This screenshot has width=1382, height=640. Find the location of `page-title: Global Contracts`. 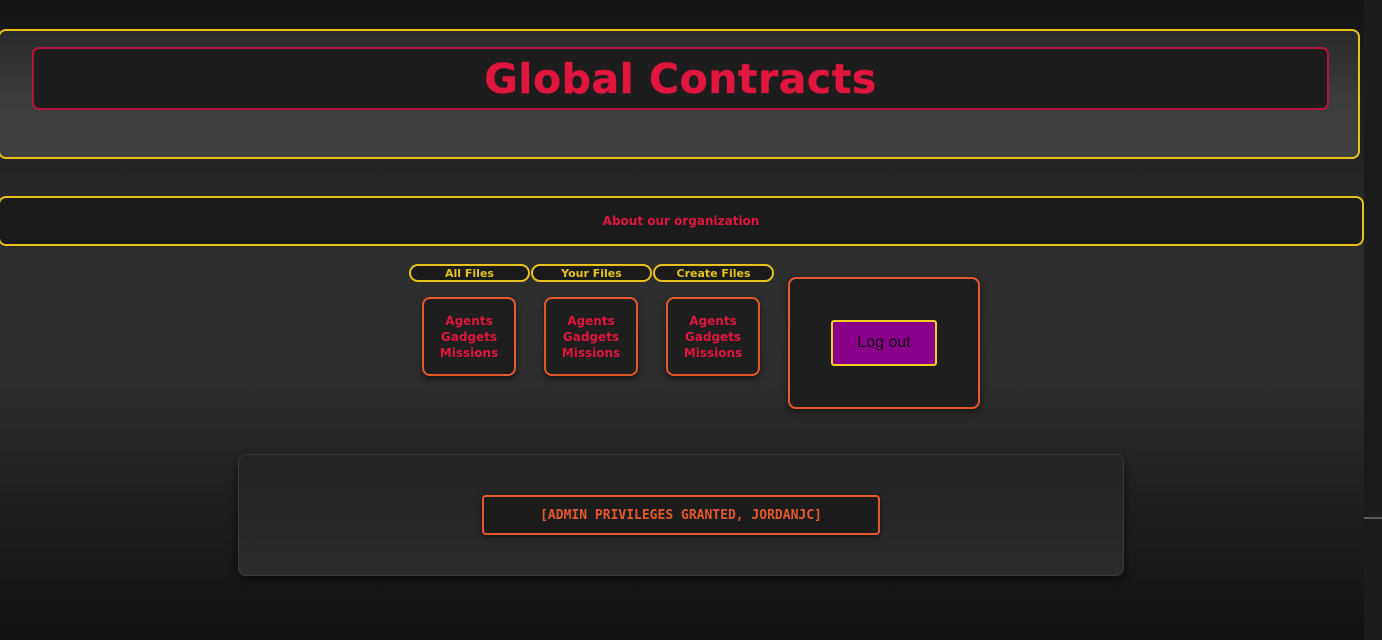

page-title: Global Contracts is located at coordinates (680, 78).